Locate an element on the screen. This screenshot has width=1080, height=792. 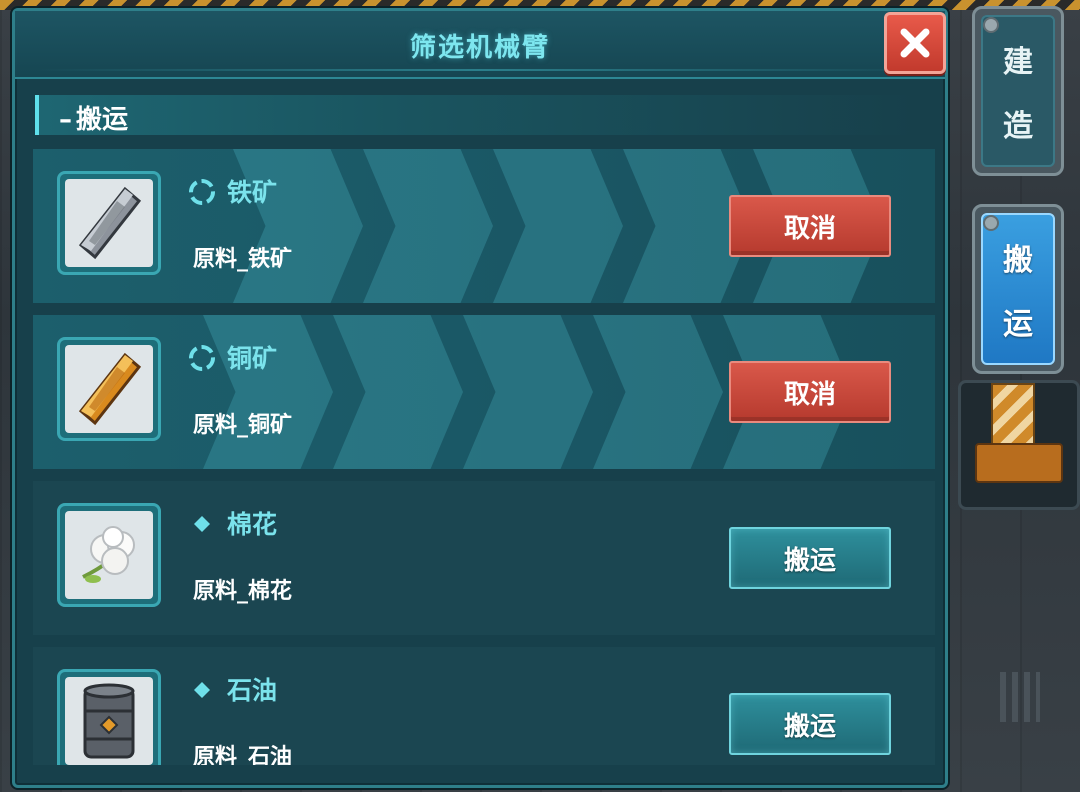
robot-arm-machine is located at coordinates (1019, 445).